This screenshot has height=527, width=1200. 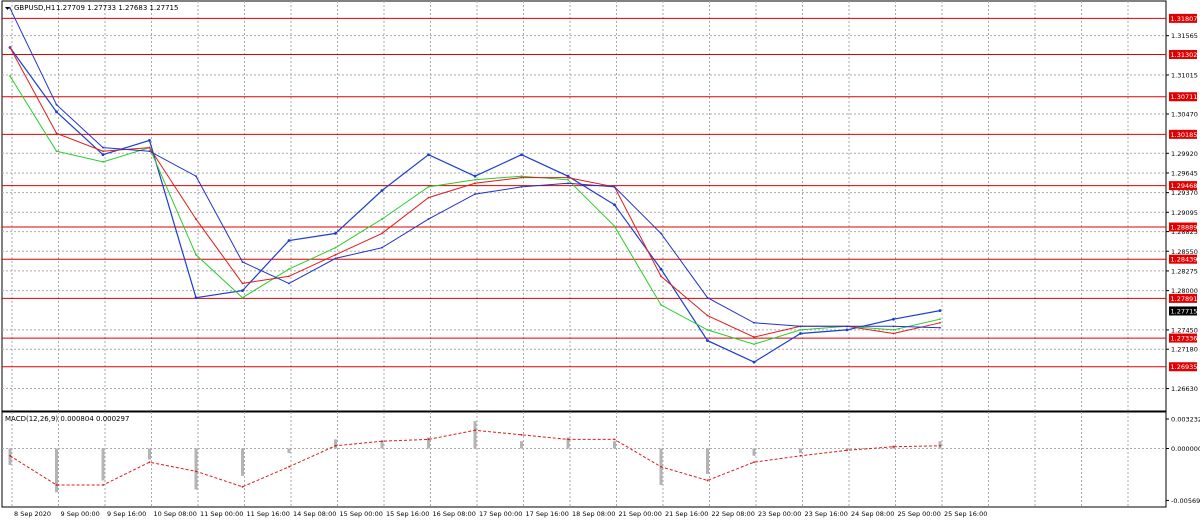 What do you see at coordinates (1184, 228) in the screenshot?
I see `level-label: 1.28889` at bounding box center [1184, 228].